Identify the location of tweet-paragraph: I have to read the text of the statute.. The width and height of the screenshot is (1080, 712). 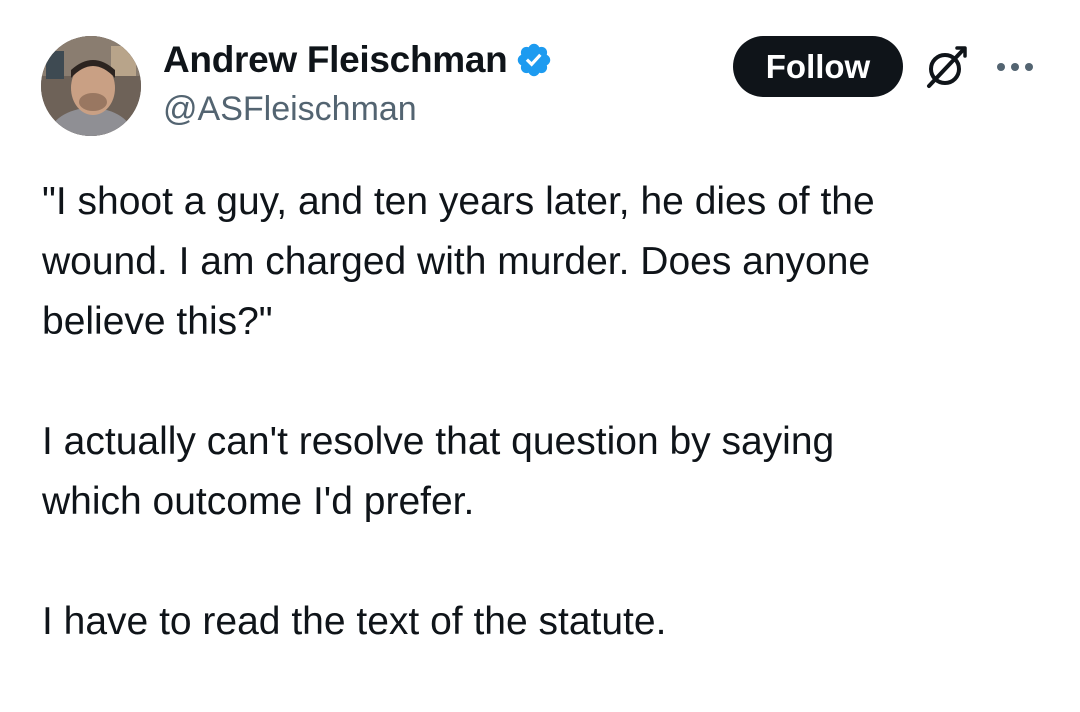
(542, 622).